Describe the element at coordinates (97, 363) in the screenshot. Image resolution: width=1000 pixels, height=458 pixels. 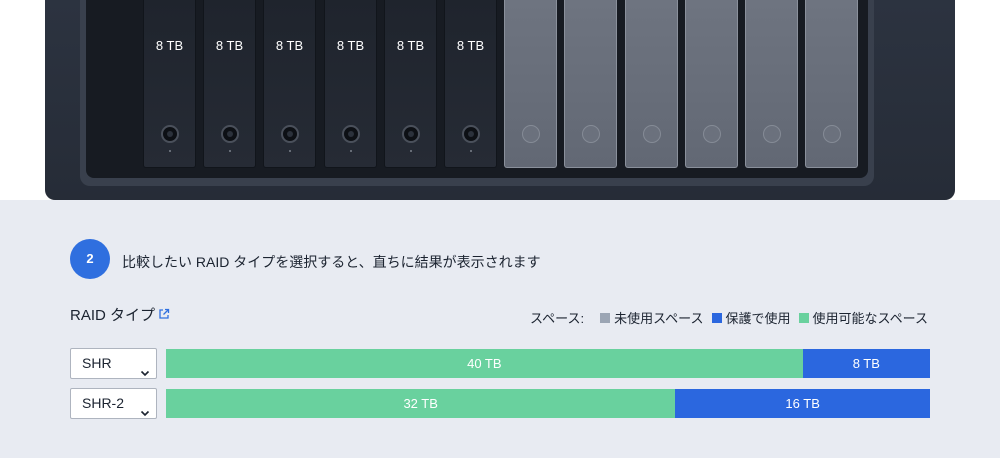
I see `raid-select-1-value: SHR` at that location.